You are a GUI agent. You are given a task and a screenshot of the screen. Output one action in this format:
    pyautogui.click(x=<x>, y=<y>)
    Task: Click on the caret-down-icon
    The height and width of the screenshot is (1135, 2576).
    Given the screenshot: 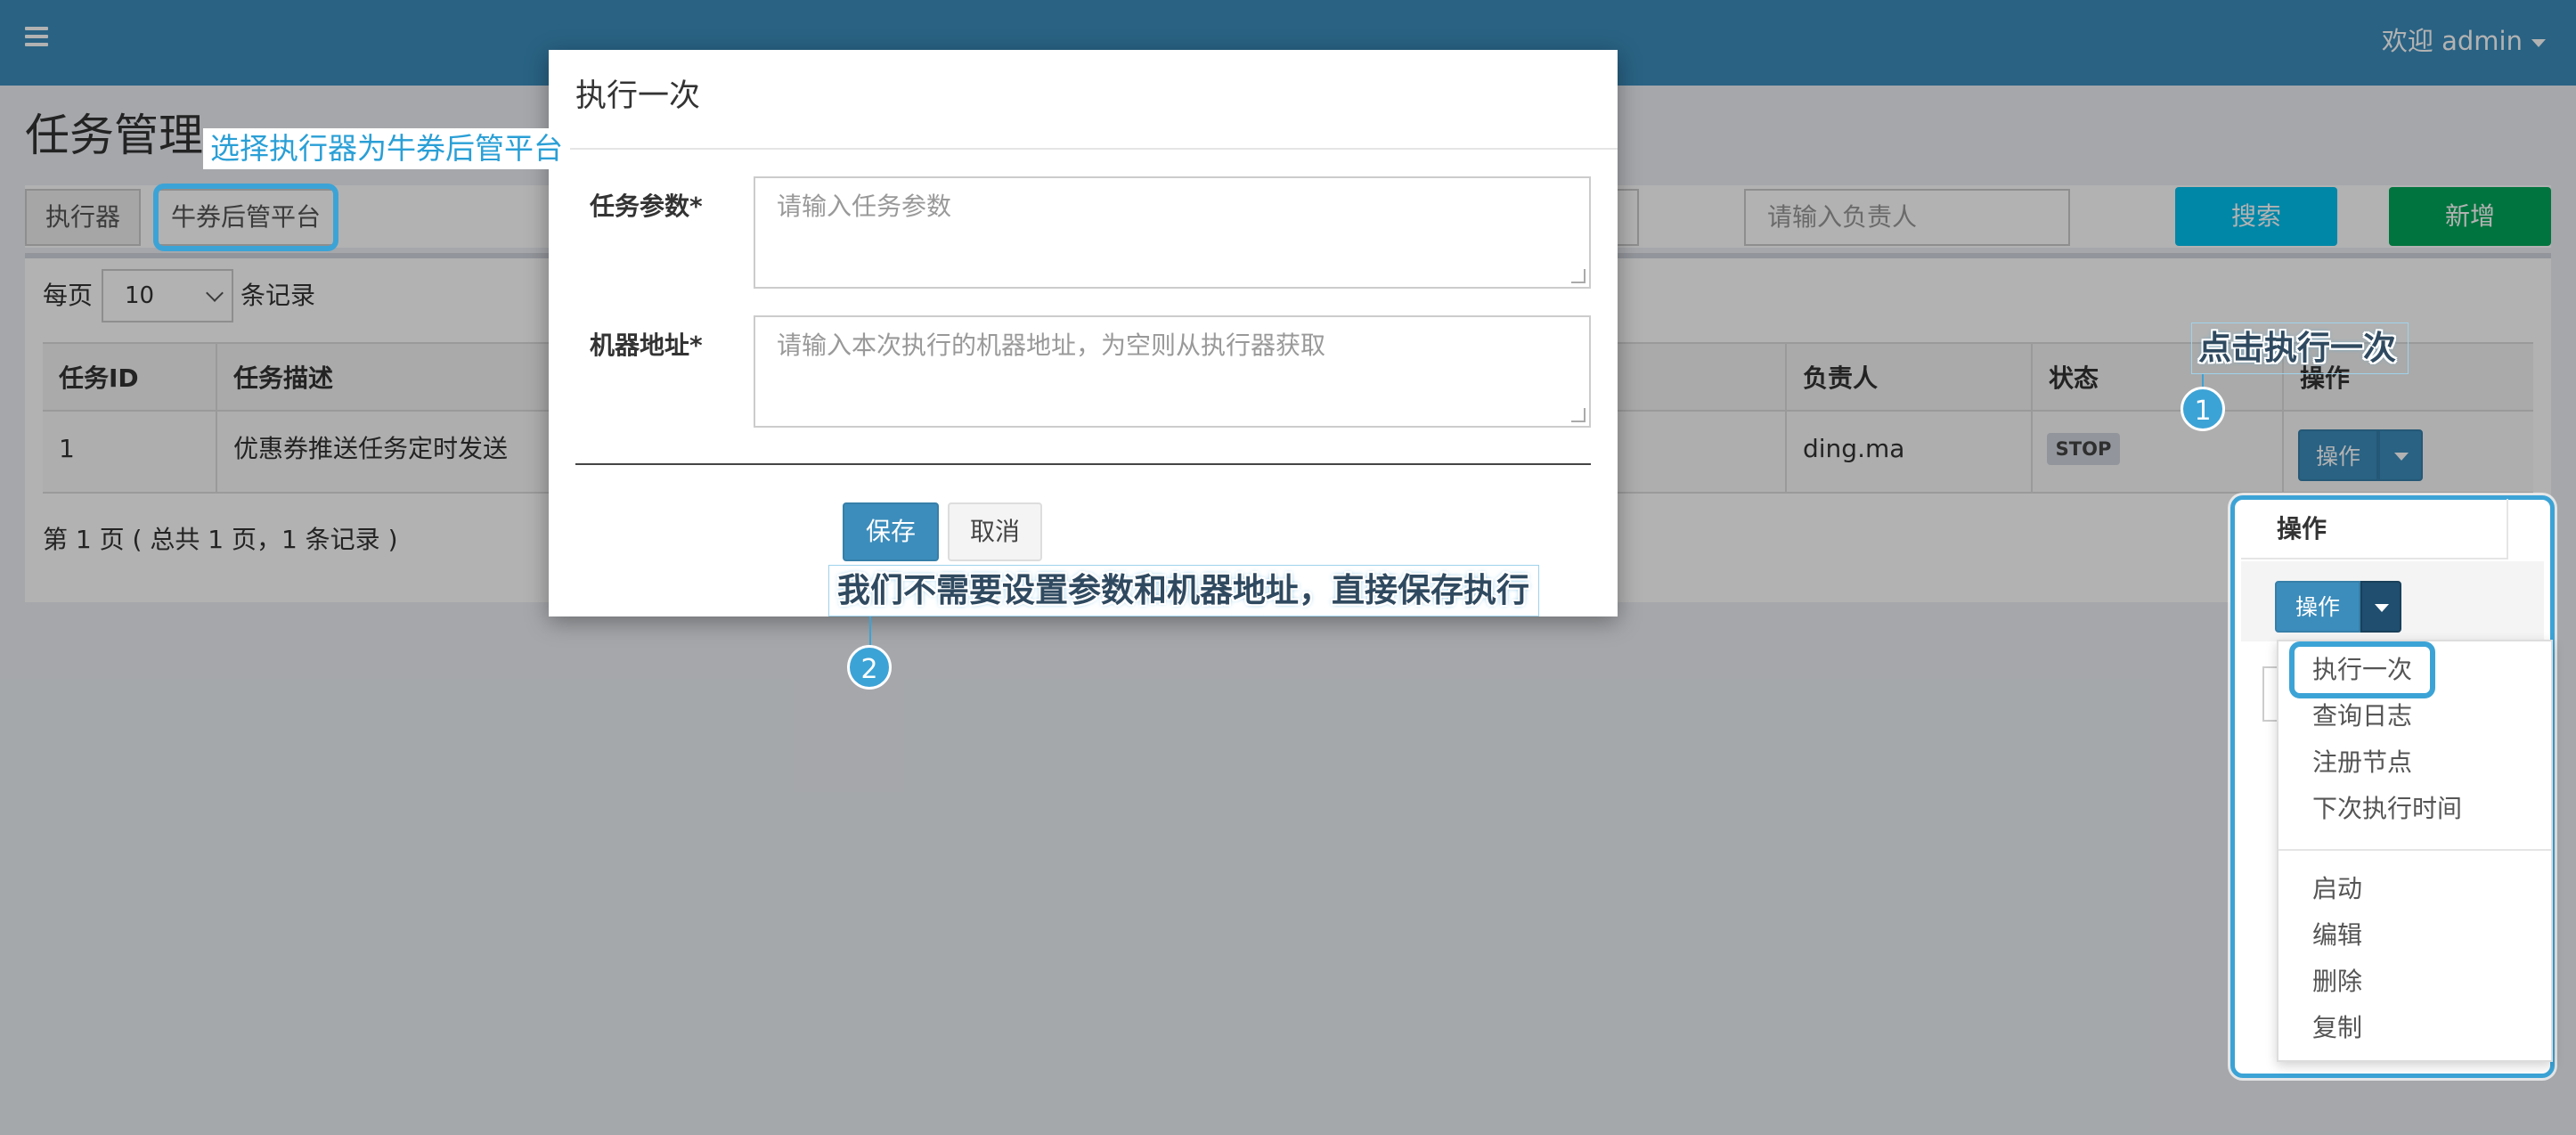 What is the action you would take?
    pyautogui.click(x=2382, y=608)
    